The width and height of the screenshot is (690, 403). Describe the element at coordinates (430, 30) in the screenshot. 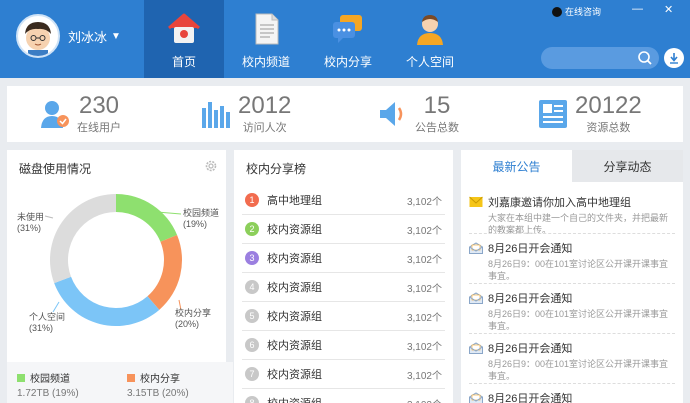

I see `person-icon` at that location.